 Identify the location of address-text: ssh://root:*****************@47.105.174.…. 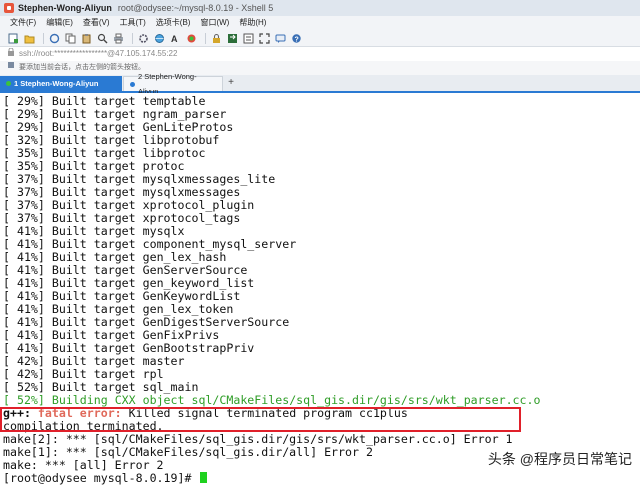
(98, 53).